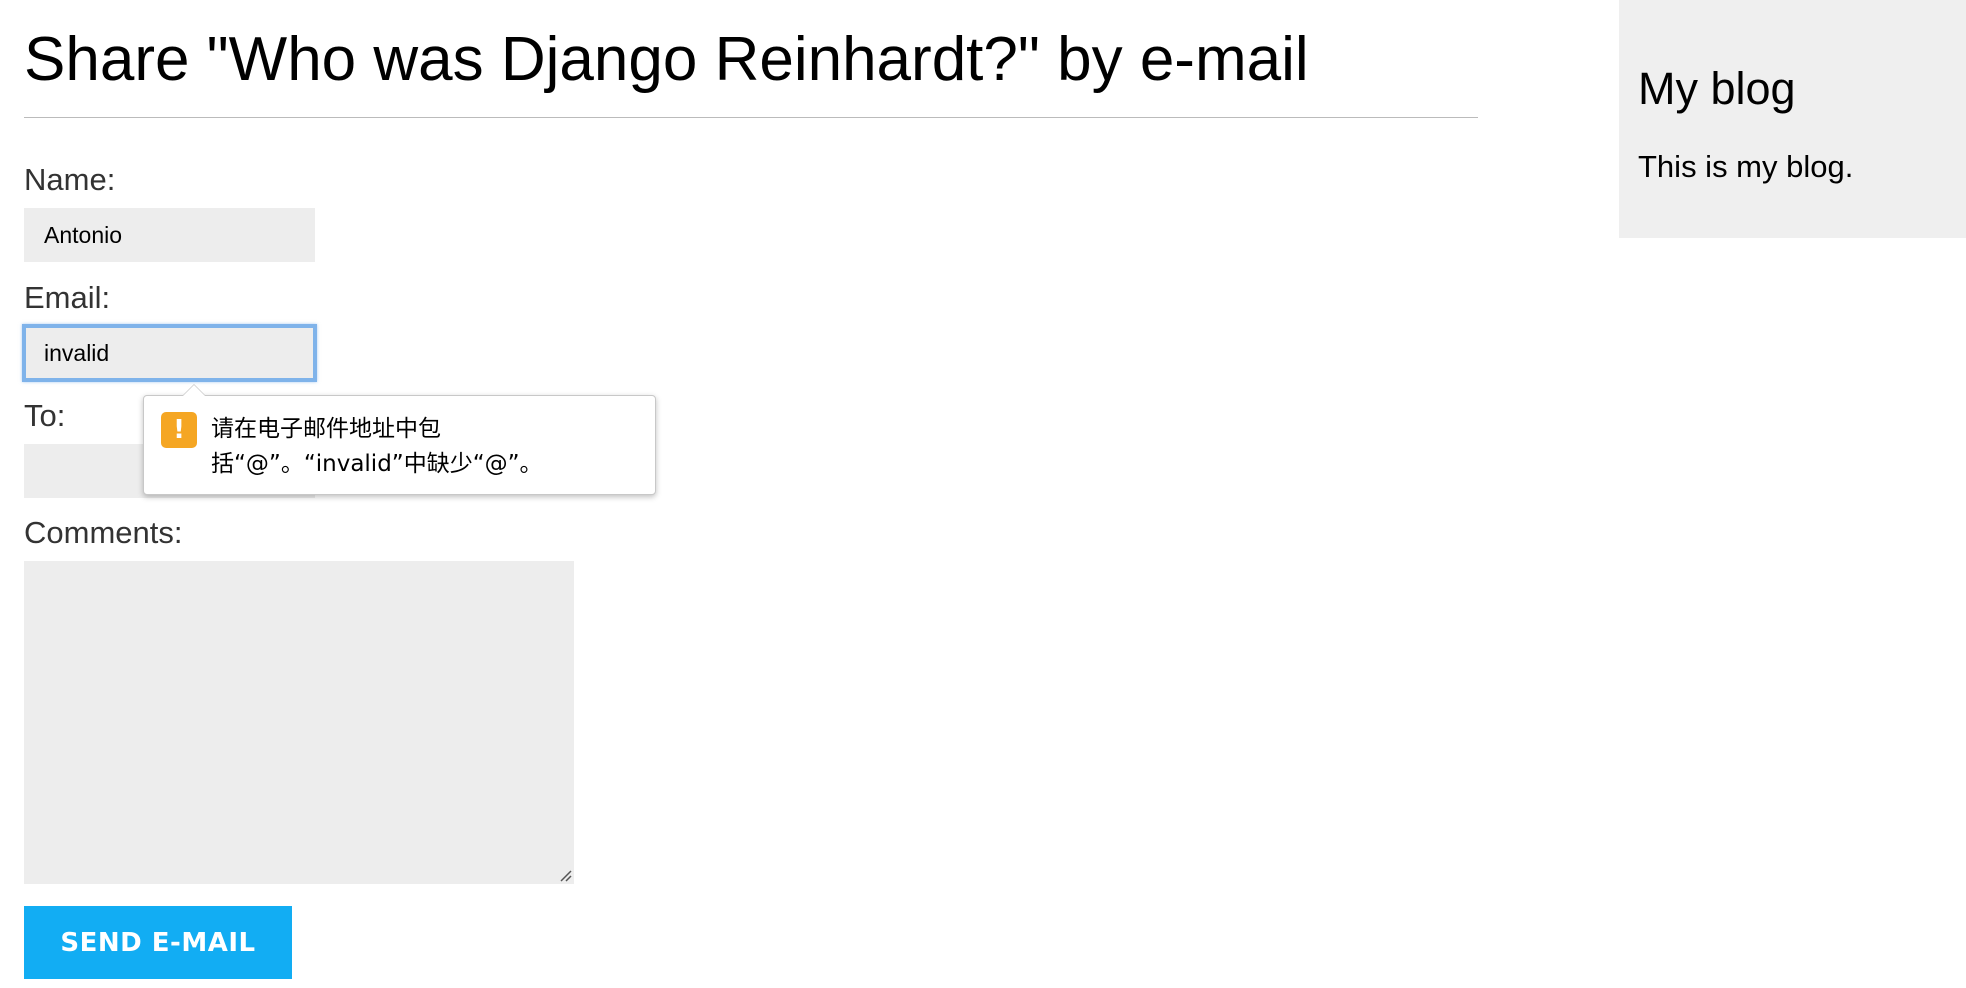  I want to click on send-email-button: SEND E-MAIL, so click(158, 942).